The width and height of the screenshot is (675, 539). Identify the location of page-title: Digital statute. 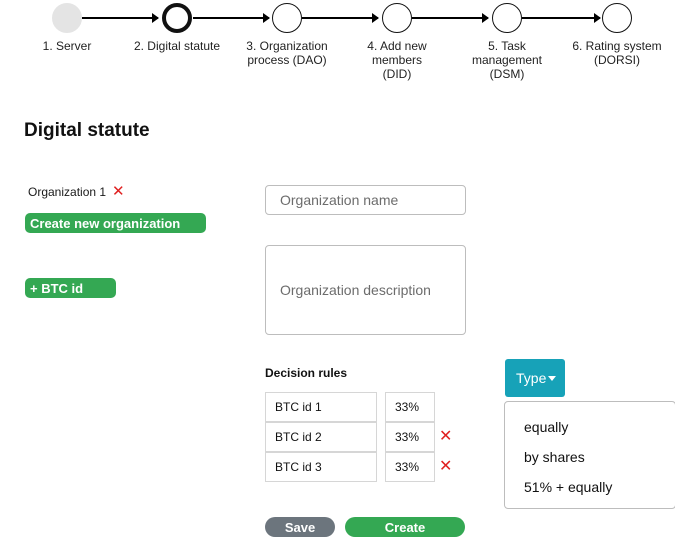
(87, 130).